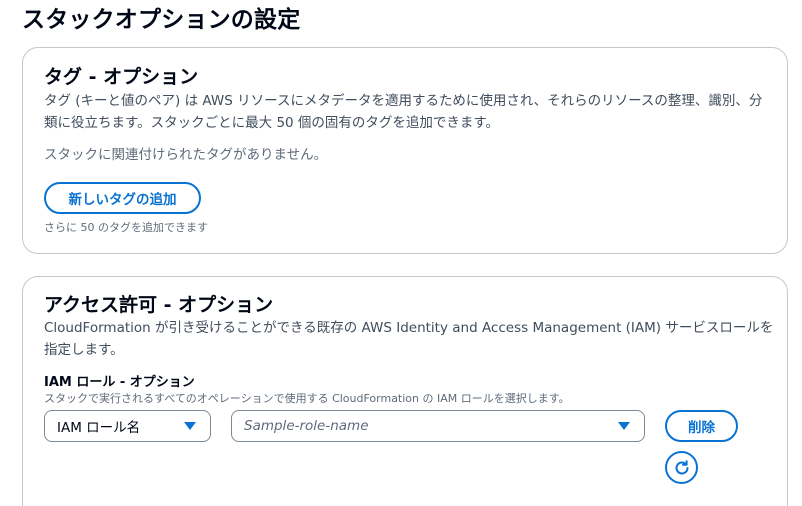 The height and width of the screenshot is (506, 802). What do you see at coordinates (159, 305) in the screenshot?
I see `permissions-heading: アクセス許可 - オプション` at bounding box center [159, 305].